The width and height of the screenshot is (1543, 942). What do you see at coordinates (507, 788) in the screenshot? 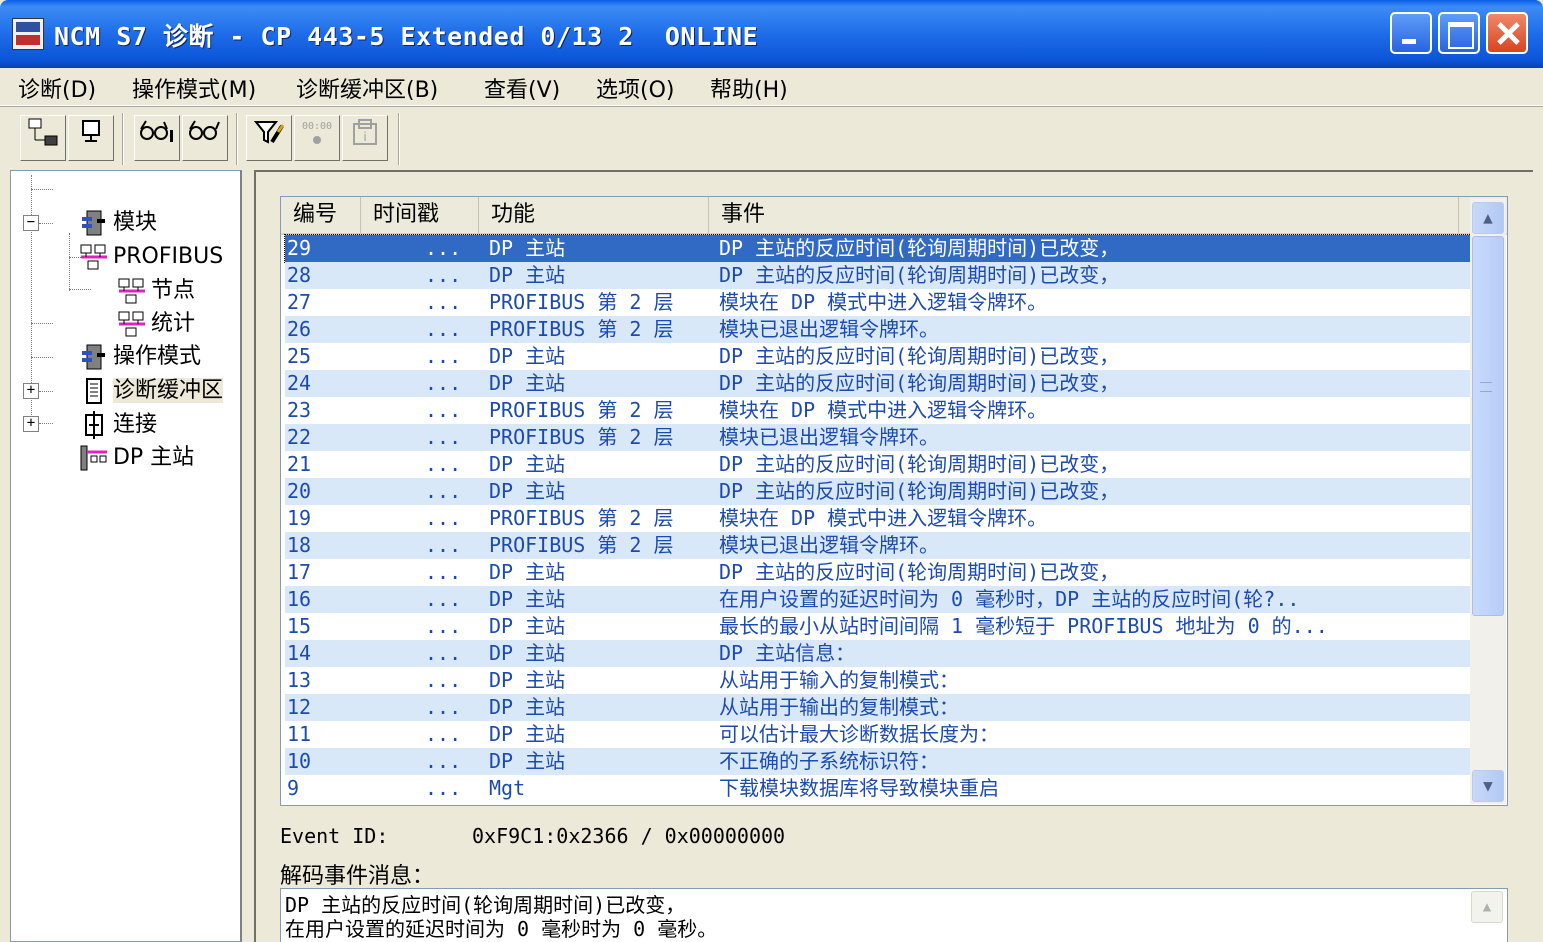
I see `cell-function: Mgt` at bounding box center [507, 788].